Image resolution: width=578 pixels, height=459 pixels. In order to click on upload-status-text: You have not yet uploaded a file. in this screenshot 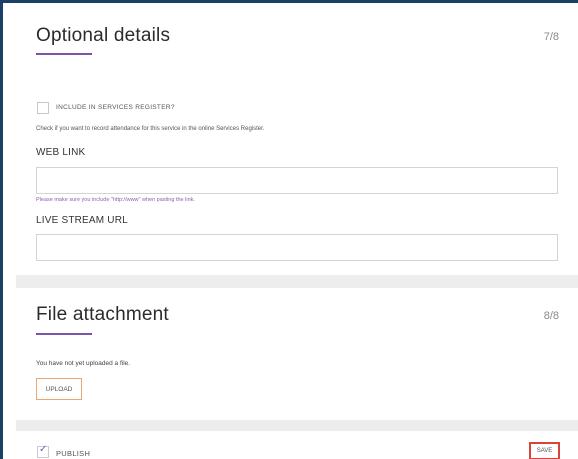, I will do `click(83, 363)`.